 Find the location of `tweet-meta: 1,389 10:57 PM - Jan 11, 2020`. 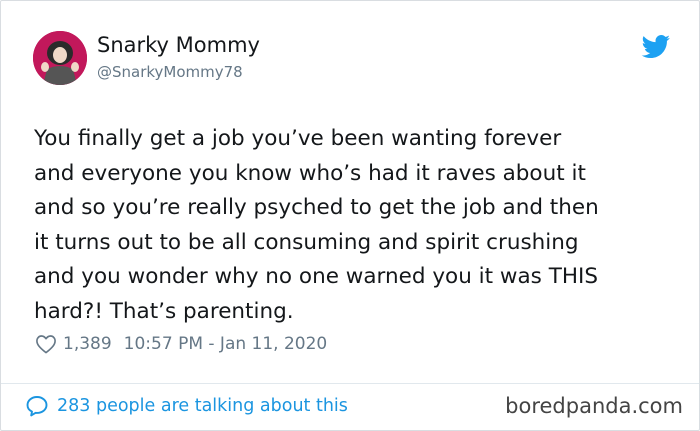

tweet-meta: 1,389 10:57 PM - Jan 11, 2020 is located at coordinates (181, 344).